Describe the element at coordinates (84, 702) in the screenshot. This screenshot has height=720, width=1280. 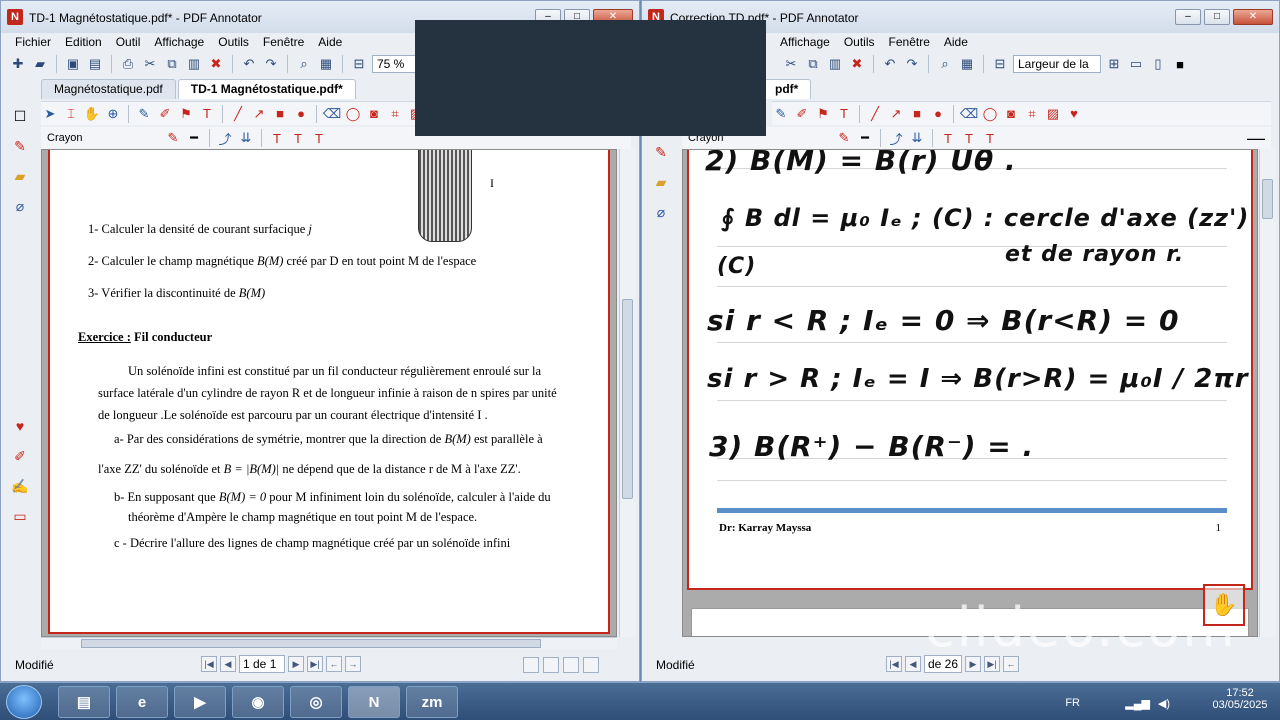
I see `file-explorer-icon: ▤` at that location.